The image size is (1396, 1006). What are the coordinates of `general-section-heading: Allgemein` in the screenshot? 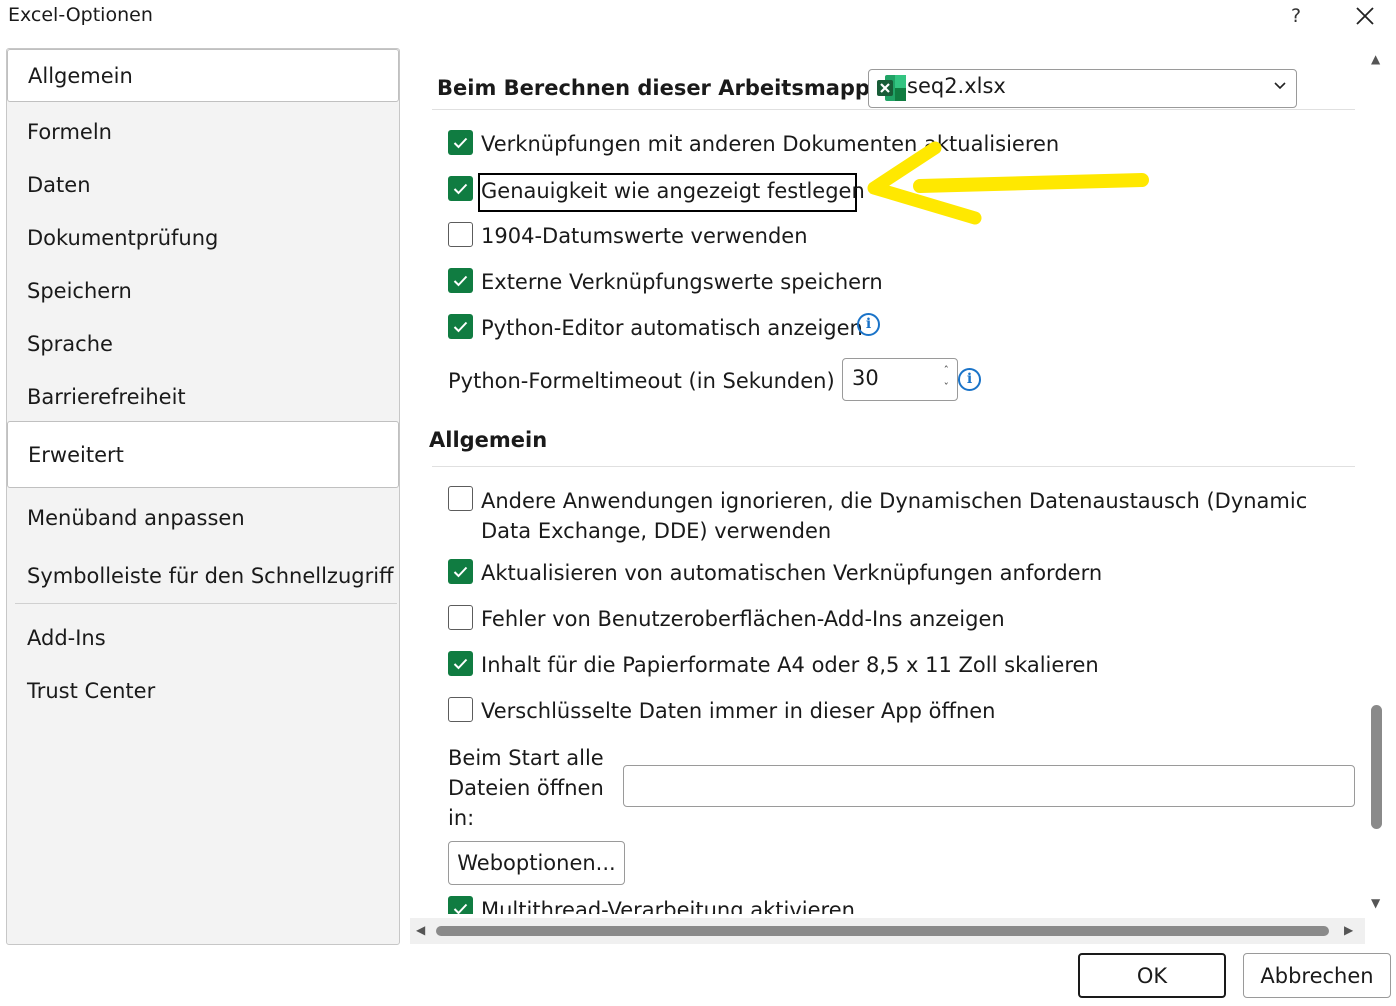 It's located at (488, 440).